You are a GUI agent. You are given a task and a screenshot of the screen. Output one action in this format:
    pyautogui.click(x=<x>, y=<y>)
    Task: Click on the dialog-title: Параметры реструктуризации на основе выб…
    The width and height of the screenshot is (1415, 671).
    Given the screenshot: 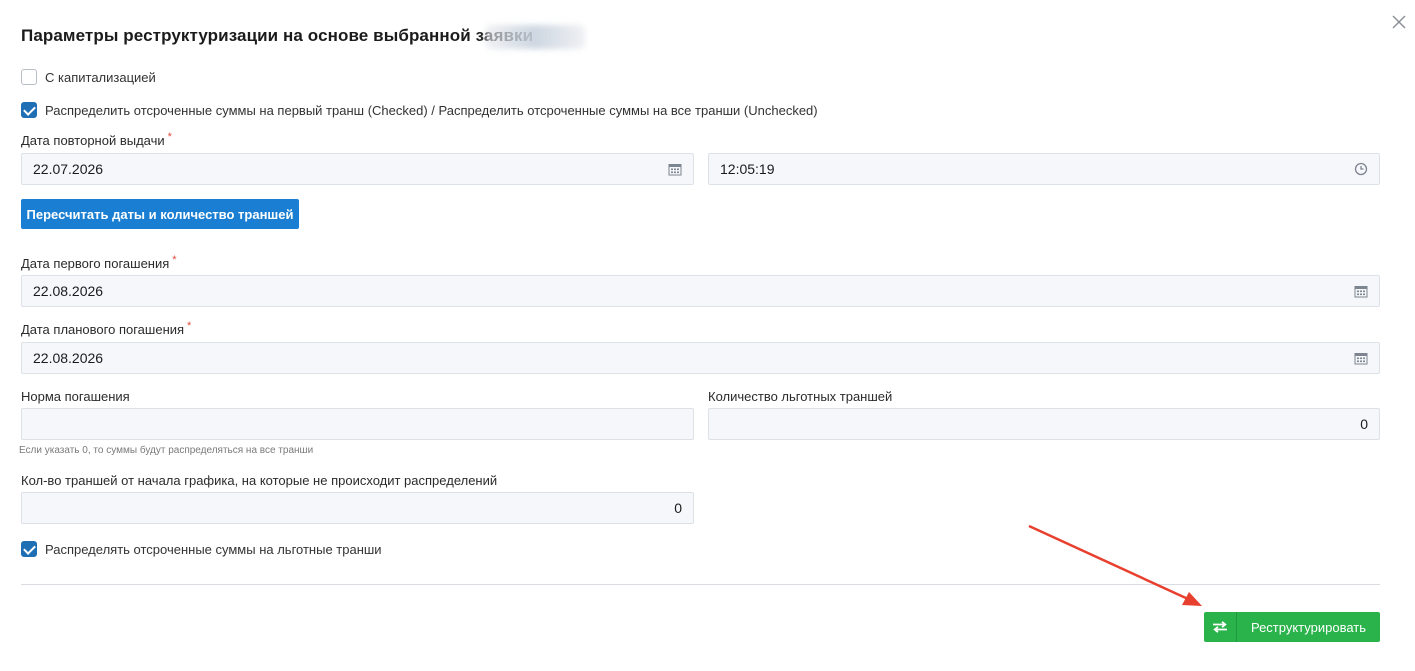 What is the action you would take?
    pyautogui.click(x=277, y=35)
    